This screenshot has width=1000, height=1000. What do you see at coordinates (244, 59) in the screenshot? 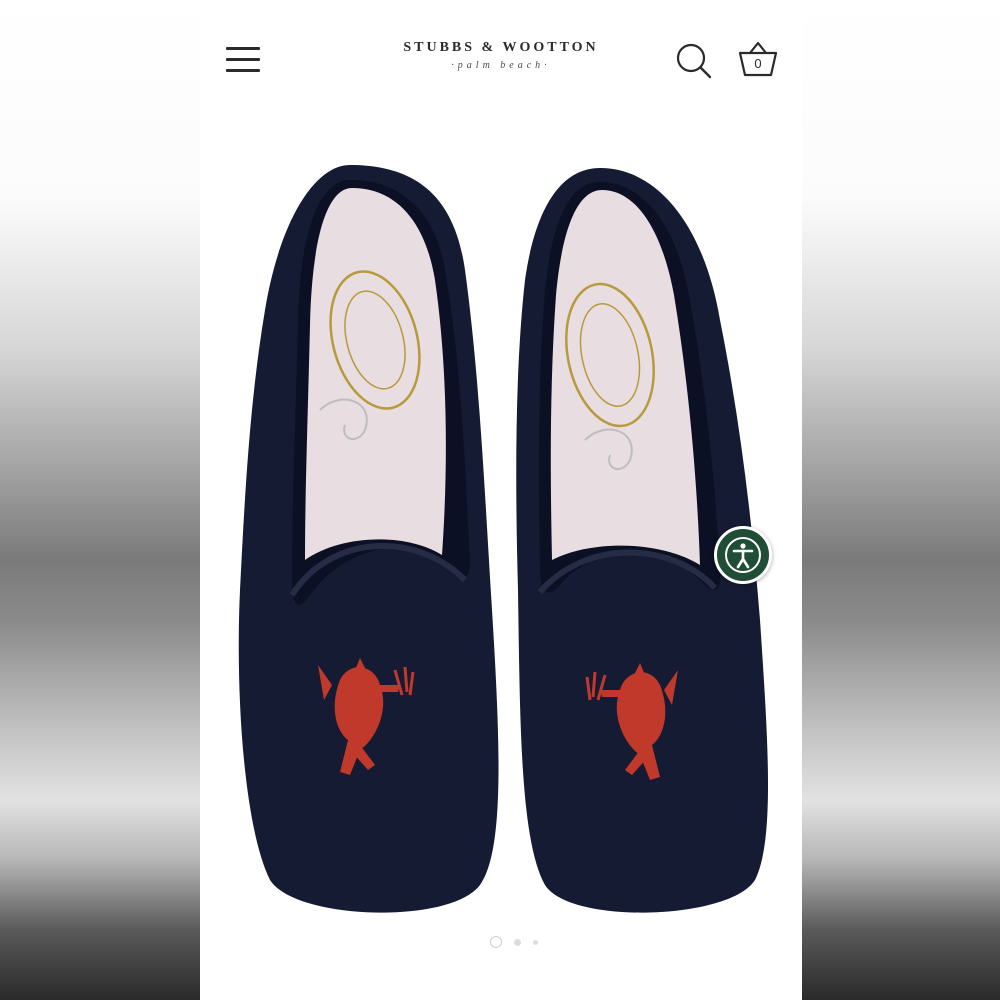
I see `hamburger-menu-icon` at bounding box center [244, 59].